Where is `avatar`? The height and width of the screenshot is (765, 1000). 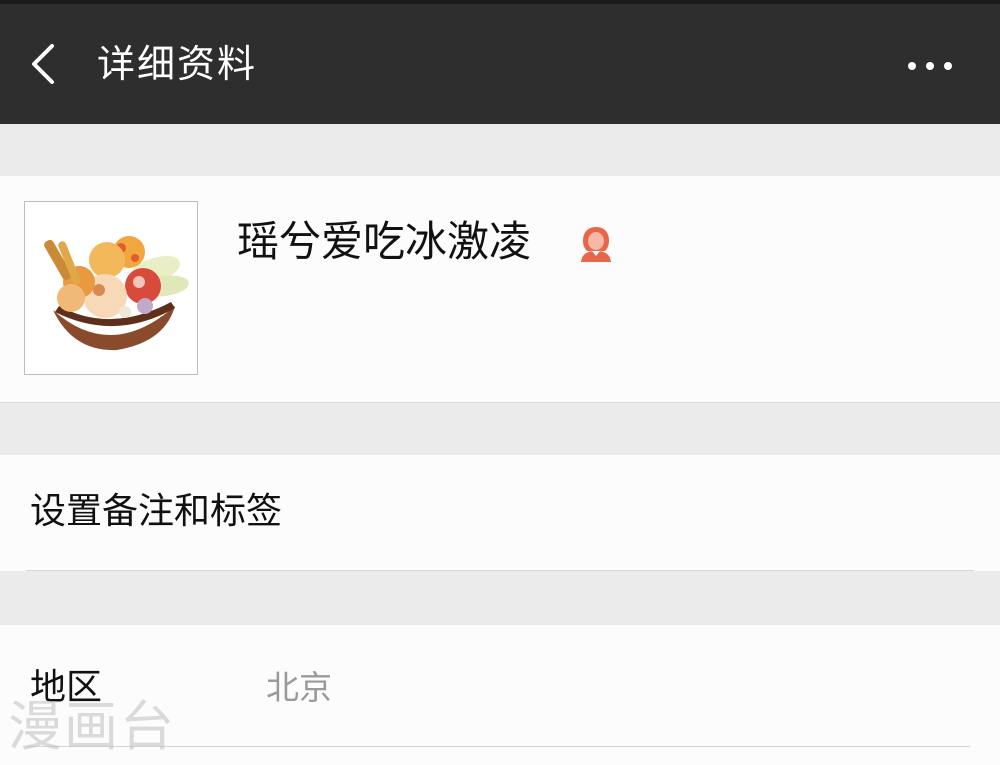 avatar is located at coordinates (111, 288).